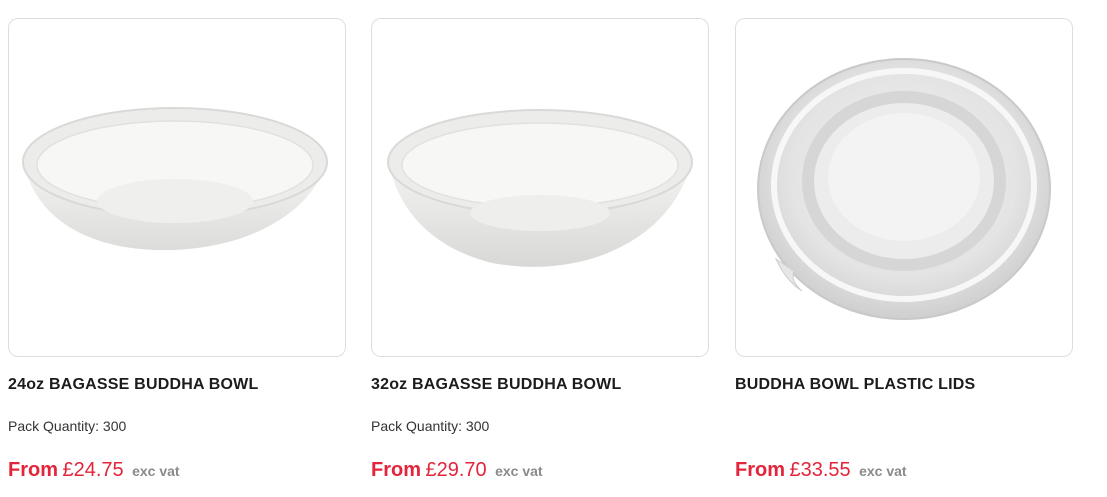 Image resolution: width=1107 pixels, height=497 pixels. Describe the element at coordinates (496, 385) in the screenshot. I see `product-title: 32oz BAGASSE BUDDHA BOWL` at that location.